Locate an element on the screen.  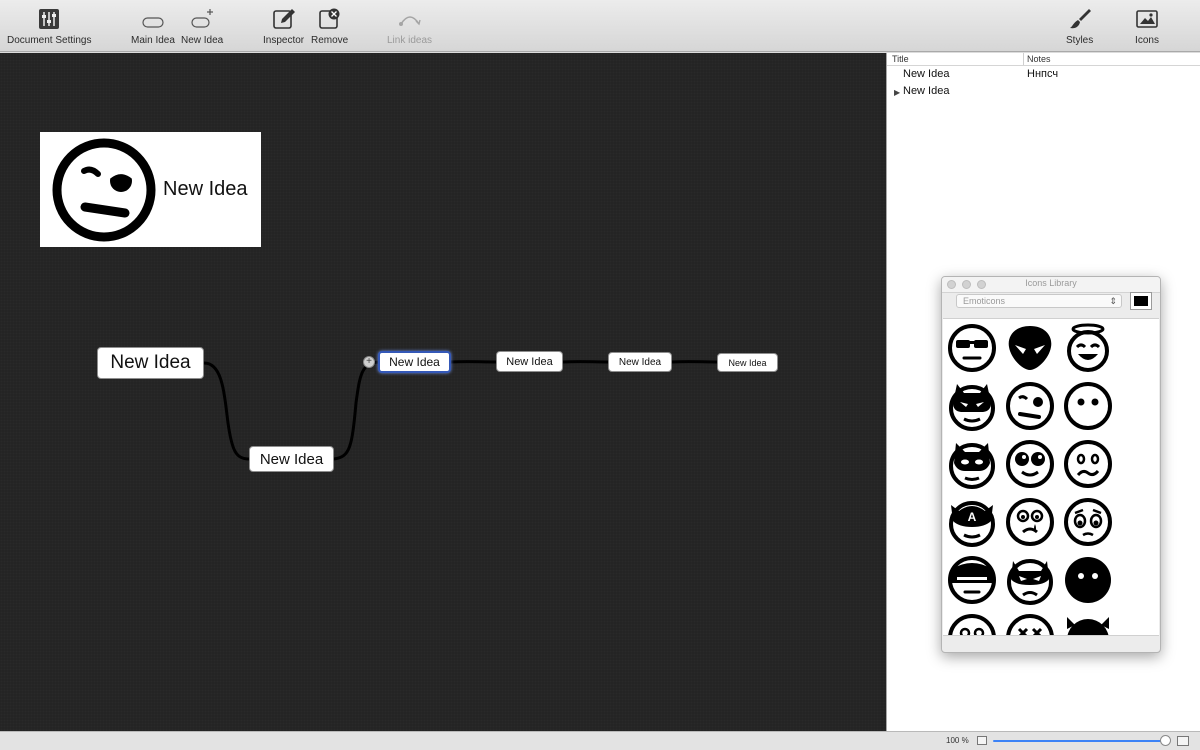
svg-text: A is located at coordinates (972, 517).